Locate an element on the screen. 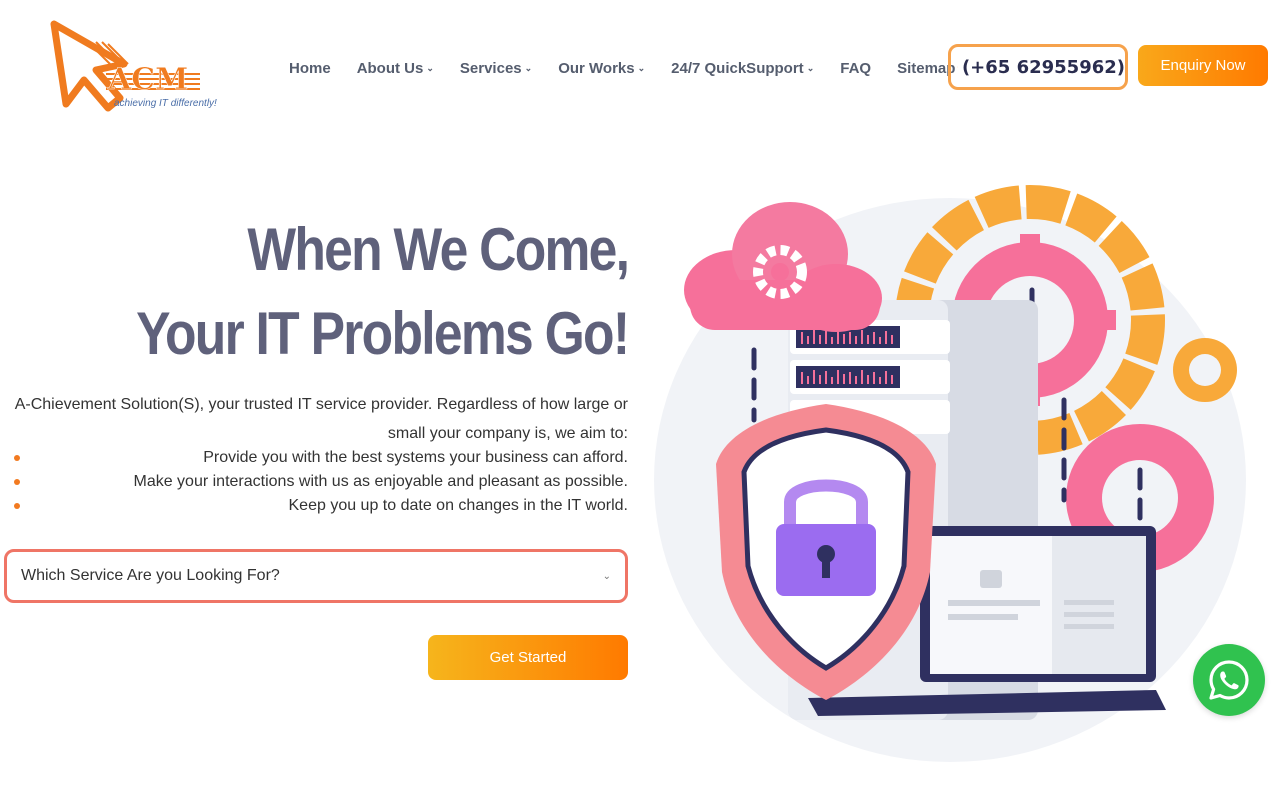  phone-number: (+65 62955962) is located at coordinates (1043, 67).